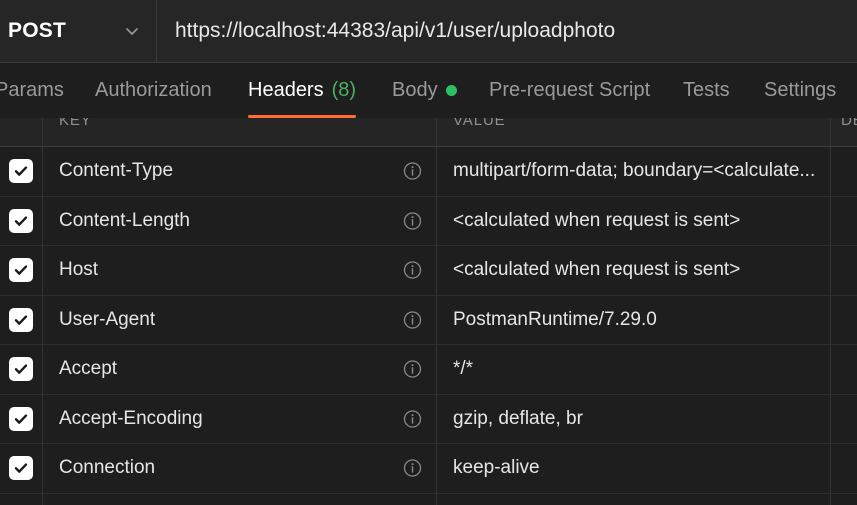 The image size is (857, 505). I want to click on column-header-key: KEY, so click(75, 123).